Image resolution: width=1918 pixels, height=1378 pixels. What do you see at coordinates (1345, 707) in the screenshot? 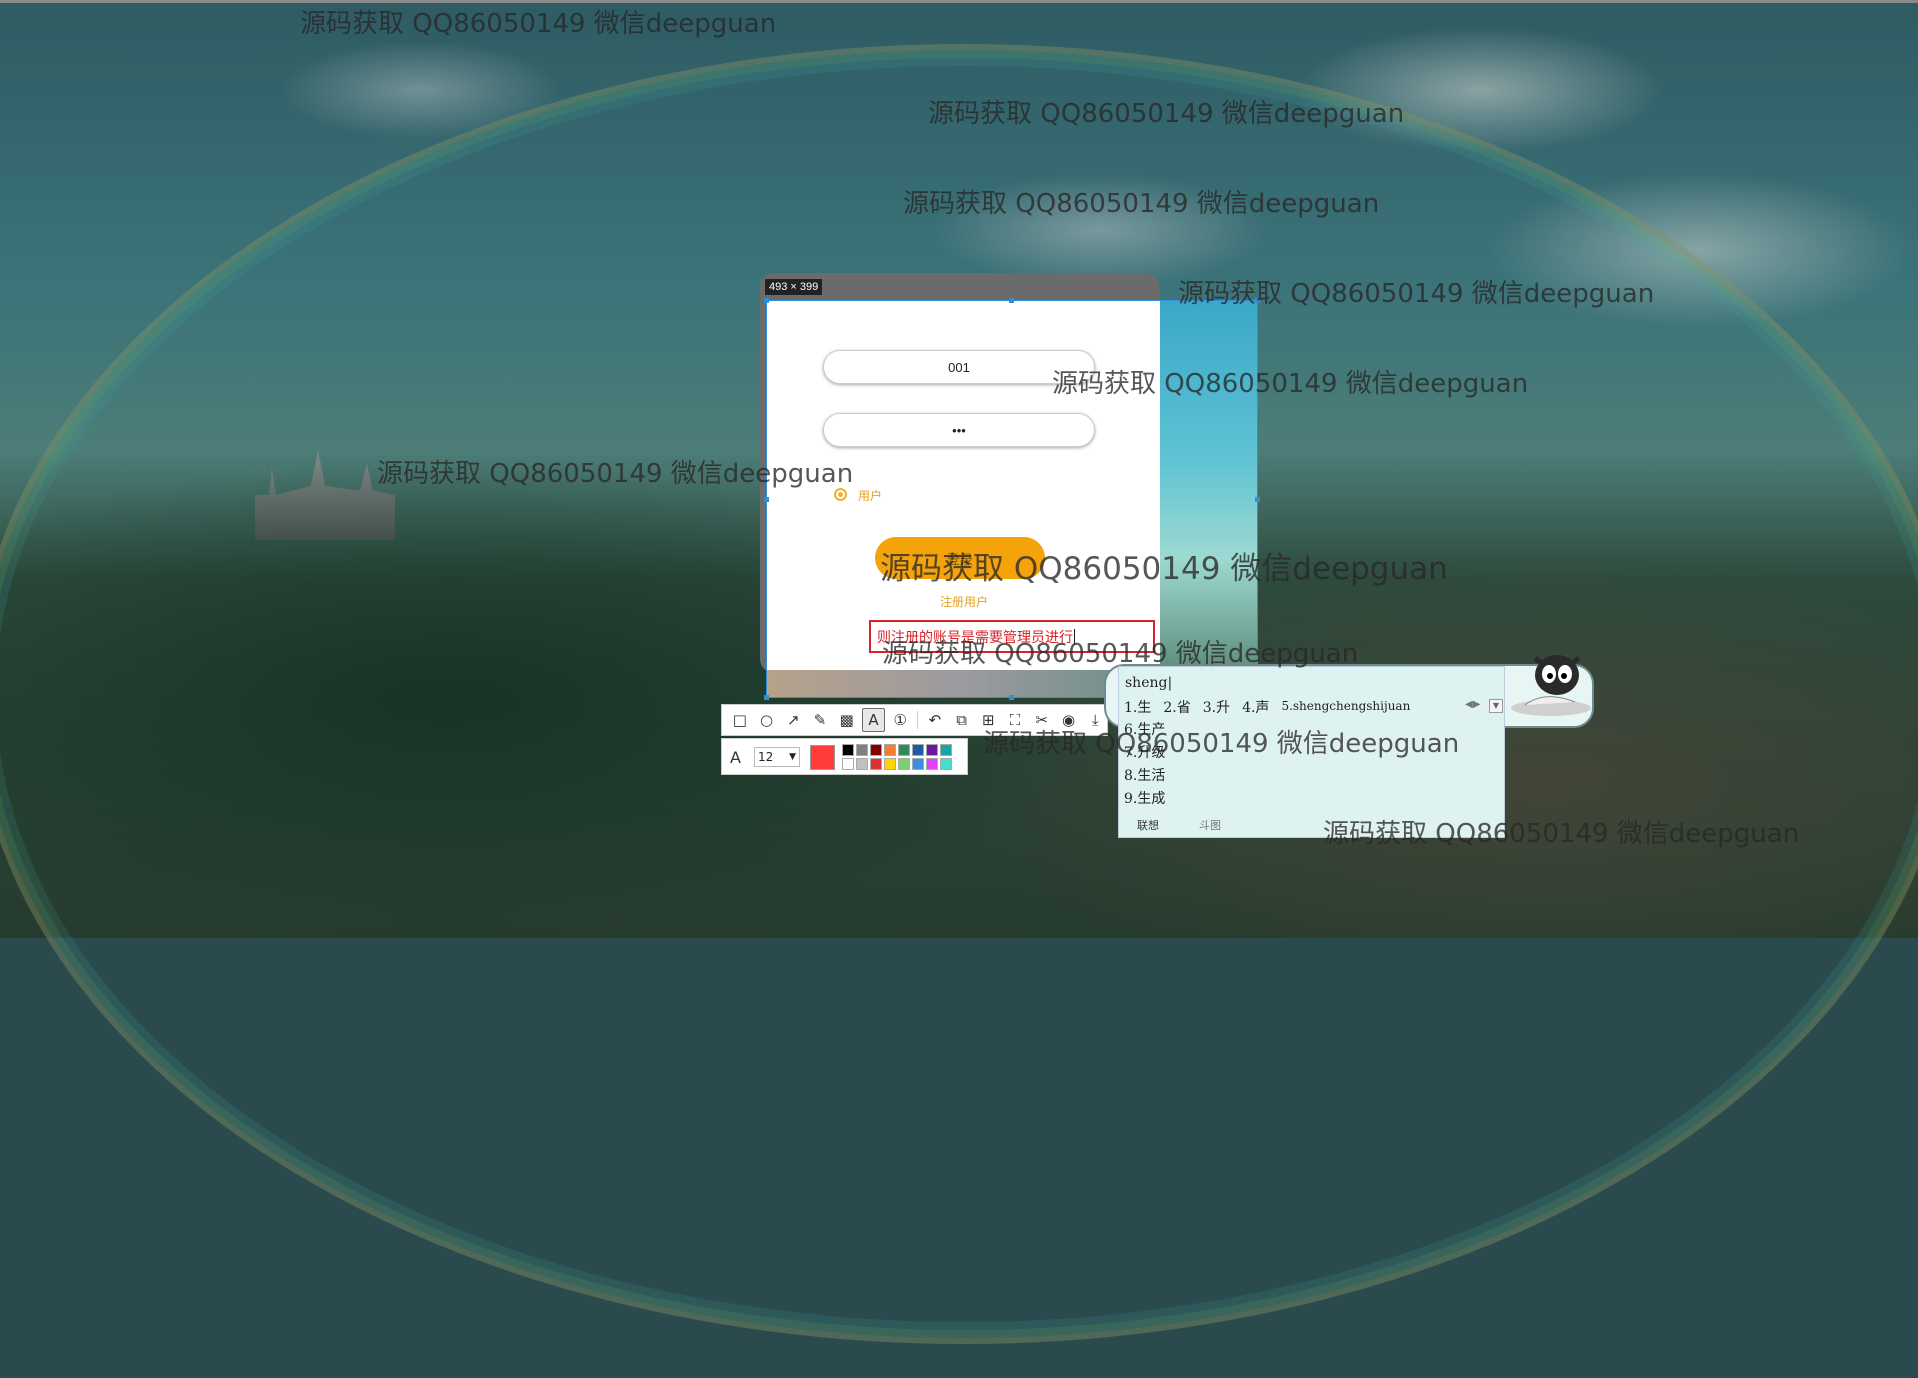
I see `ime-candidate: 5.shengchengshijuan` at bounding box center [1345, 707].